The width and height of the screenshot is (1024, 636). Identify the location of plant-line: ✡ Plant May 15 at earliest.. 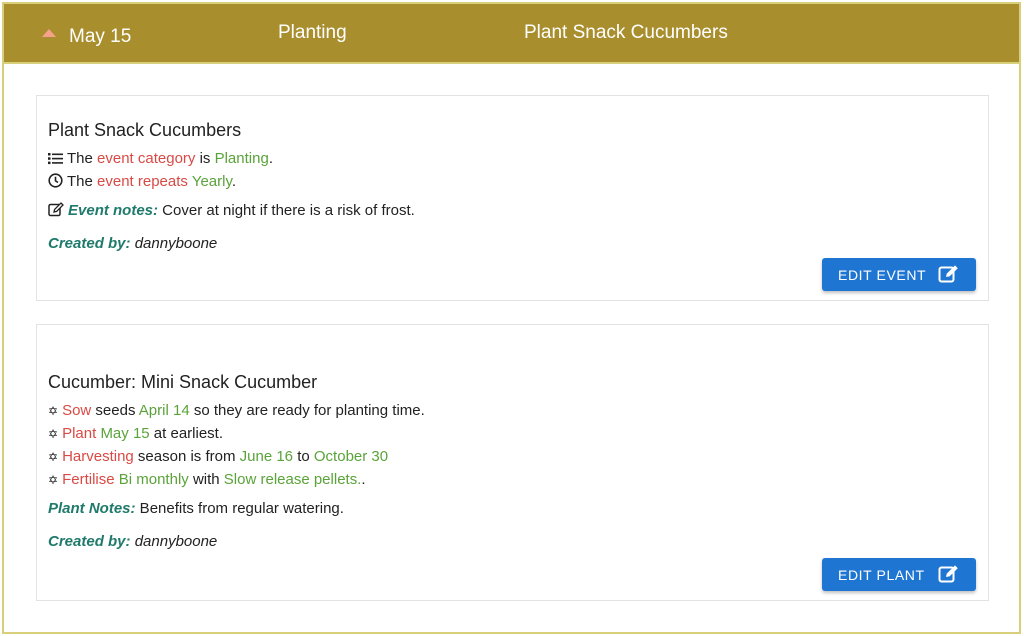
(135, 433).